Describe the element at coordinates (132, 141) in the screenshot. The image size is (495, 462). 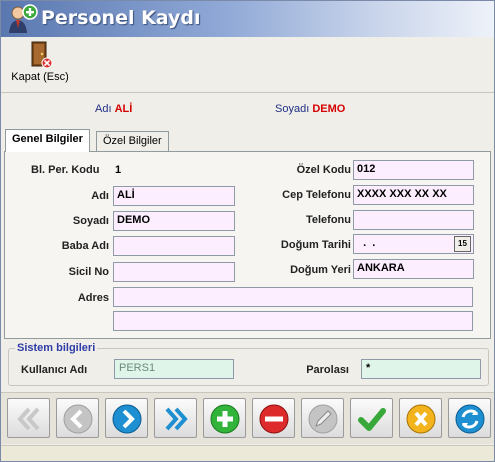
I see `tab-special-info: Özel Bilgiler` at that location.